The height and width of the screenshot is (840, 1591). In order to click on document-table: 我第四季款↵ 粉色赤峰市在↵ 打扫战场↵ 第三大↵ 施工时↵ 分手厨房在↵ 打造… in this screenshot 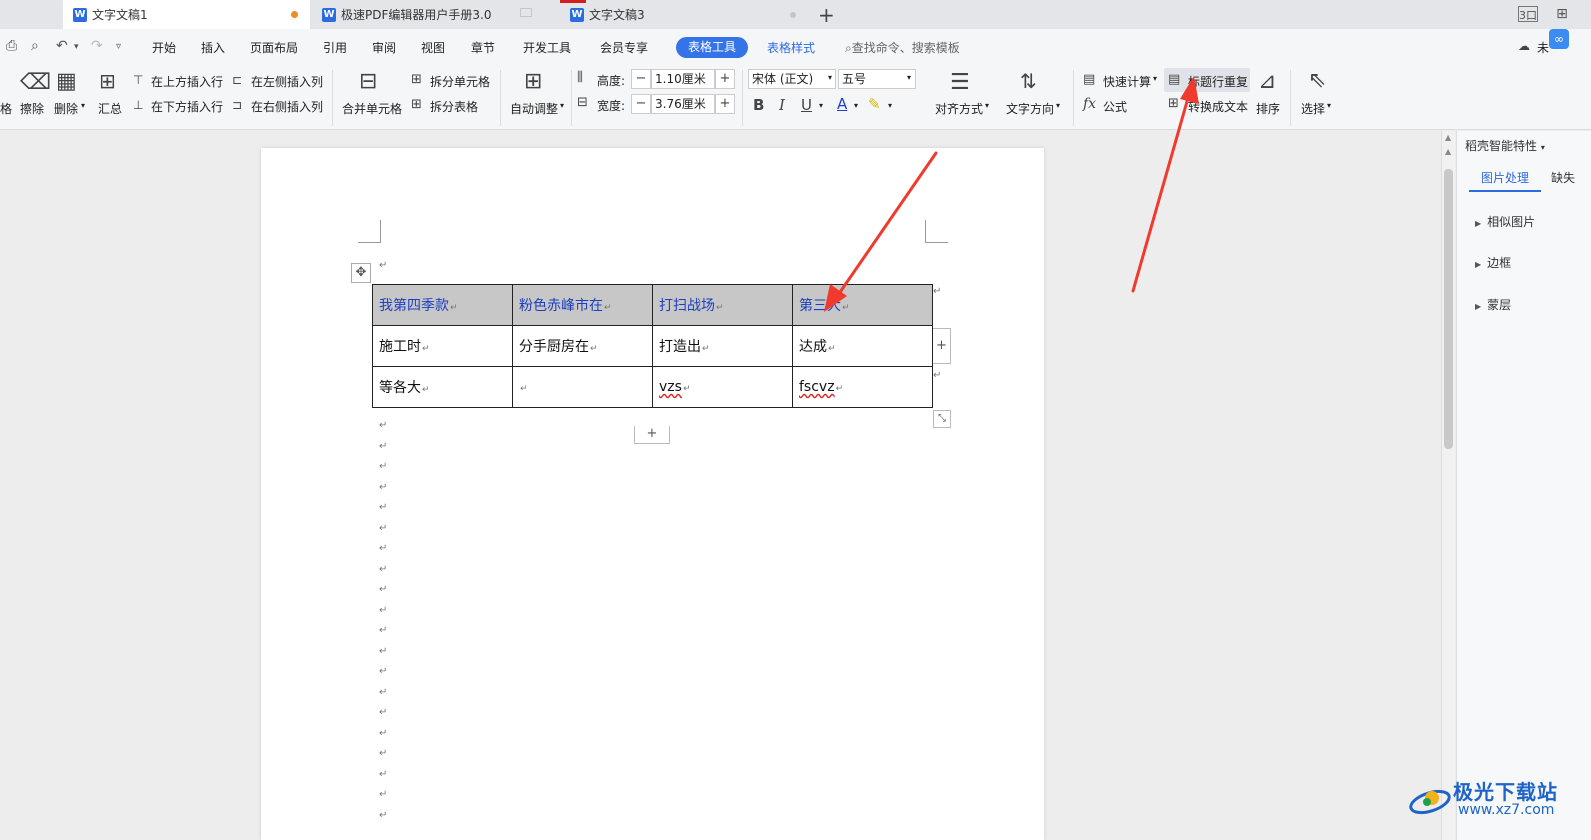, I will do `click(652, 346)`.